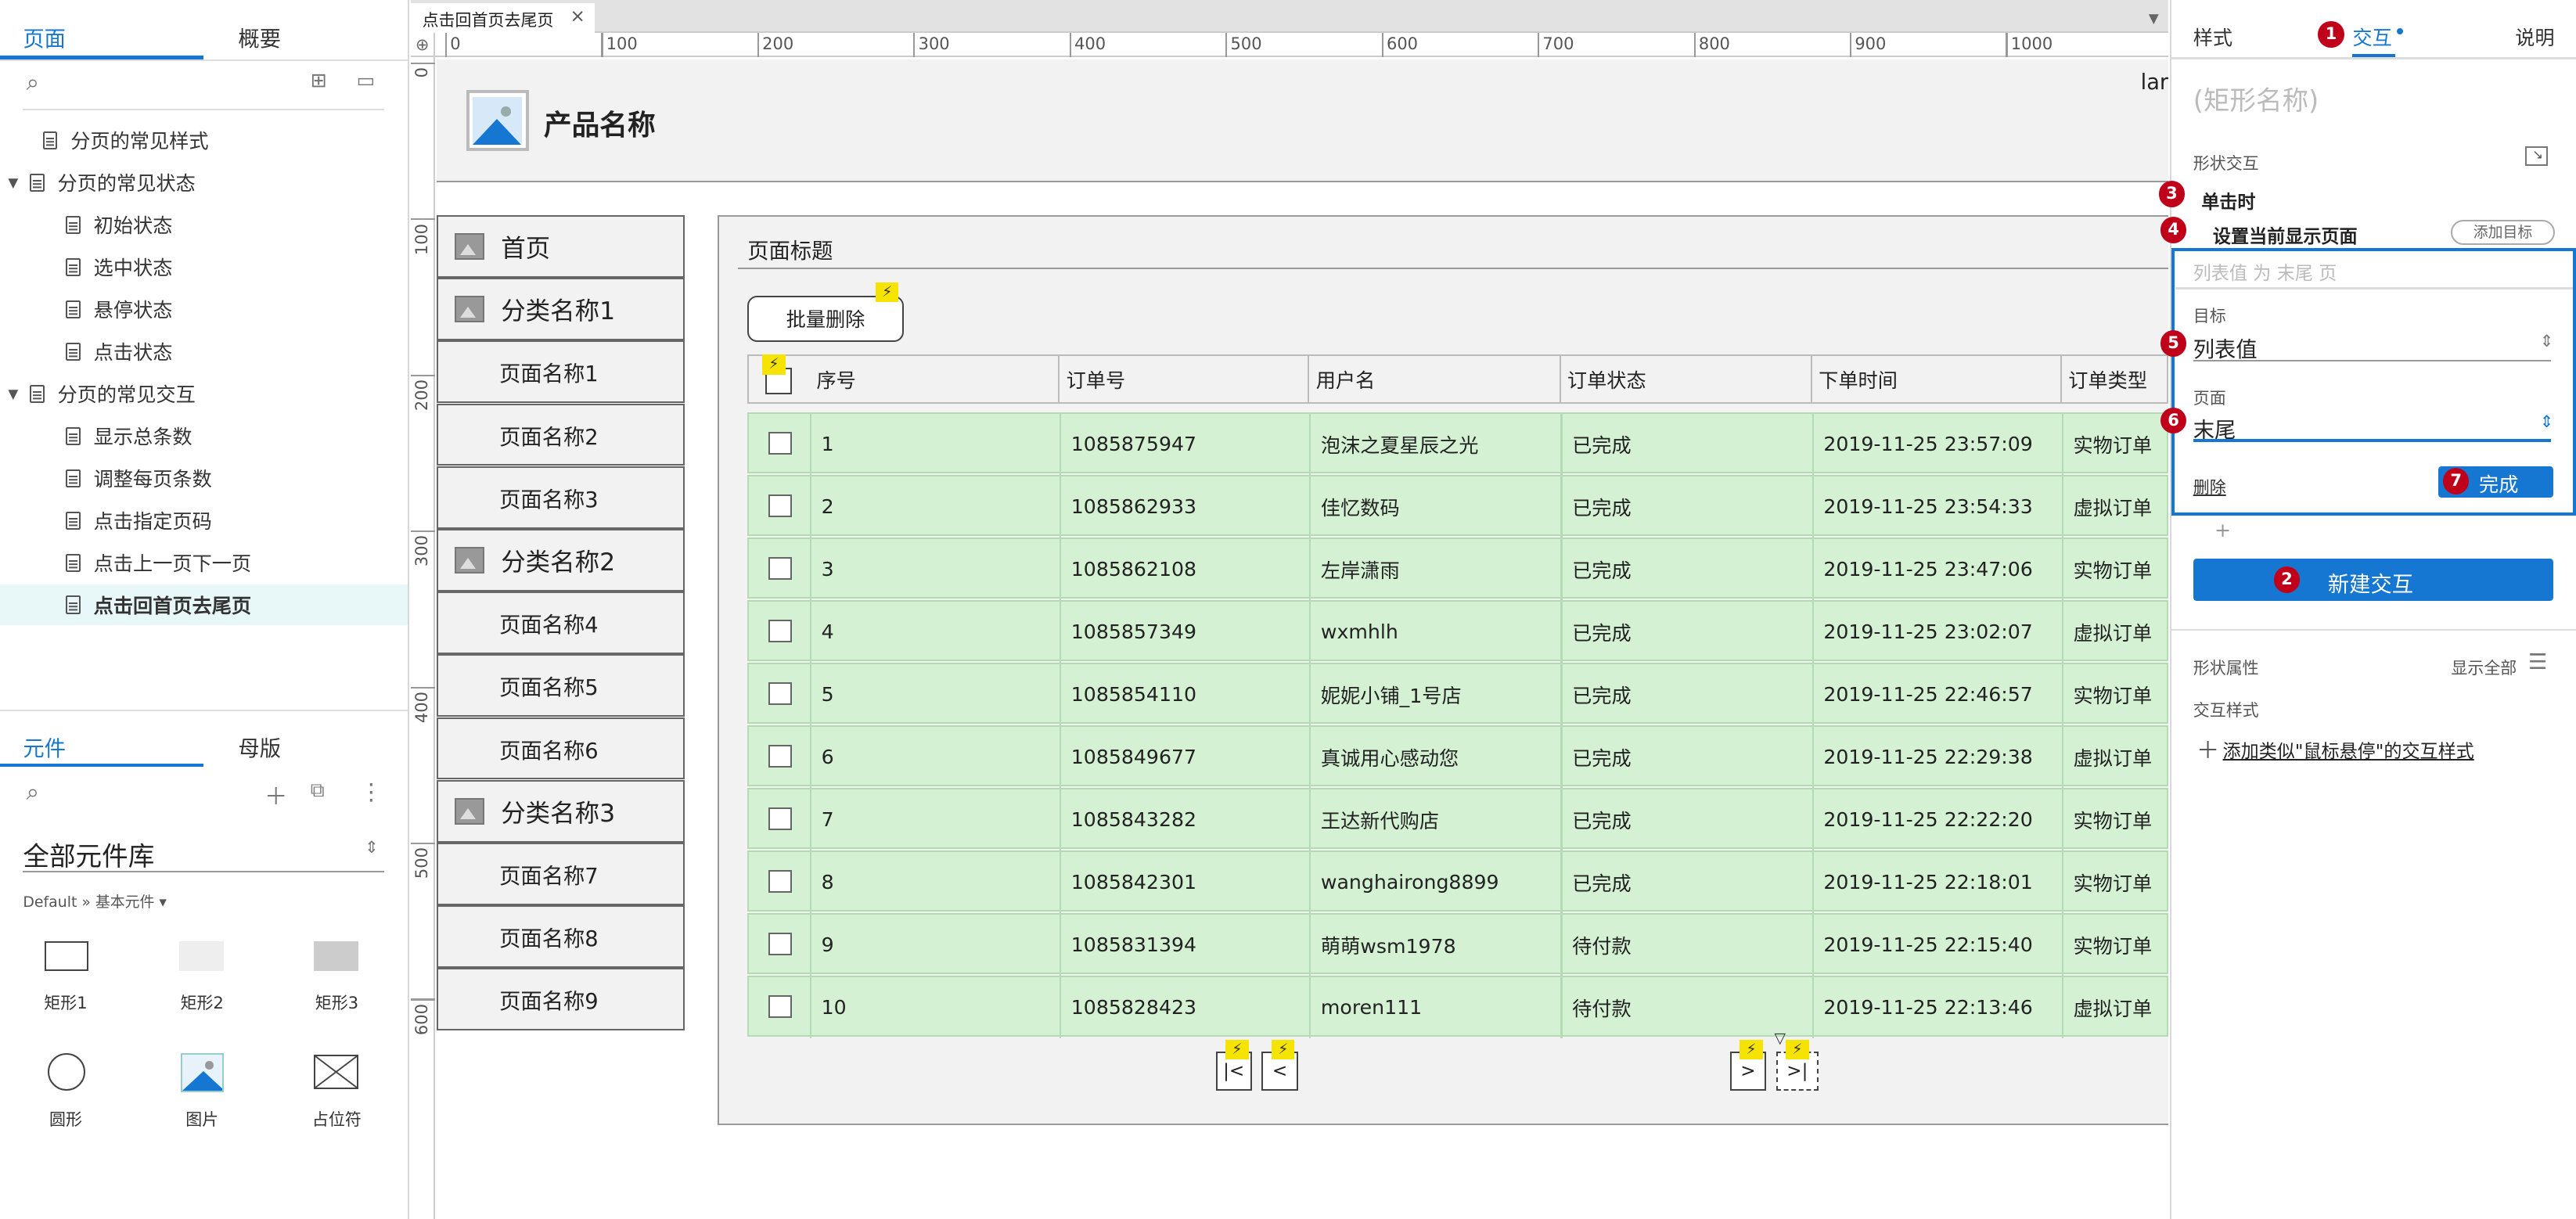 The width and height of the screenshot is (2576, 1219). What do you see at coordinates (1686, 379) in the screenshot?
I see `column-header: 订单状态` at bounding box center [1686, 379].